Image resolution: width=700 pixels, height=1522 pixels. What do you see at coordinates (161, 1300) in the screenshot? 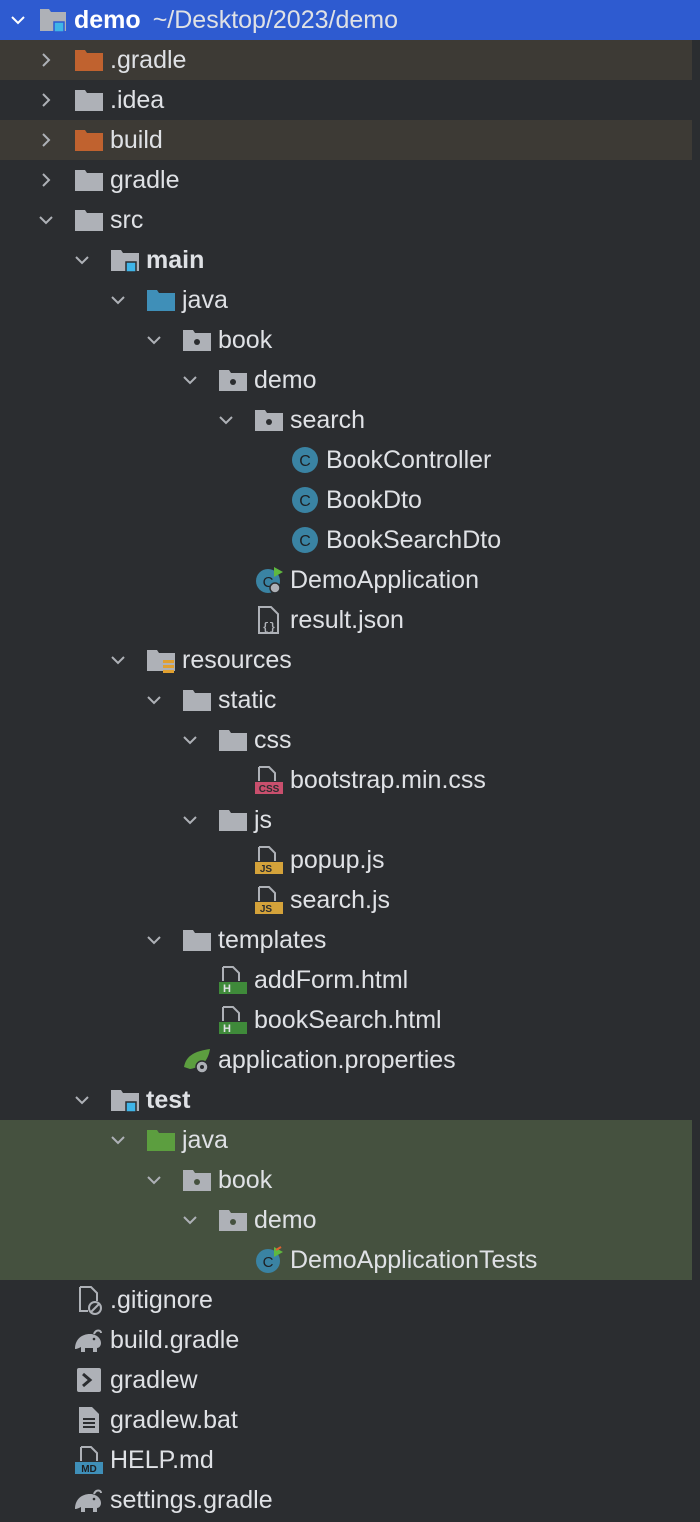
I see `tree-label: .gitignore` at bounding box center [161, 1300].